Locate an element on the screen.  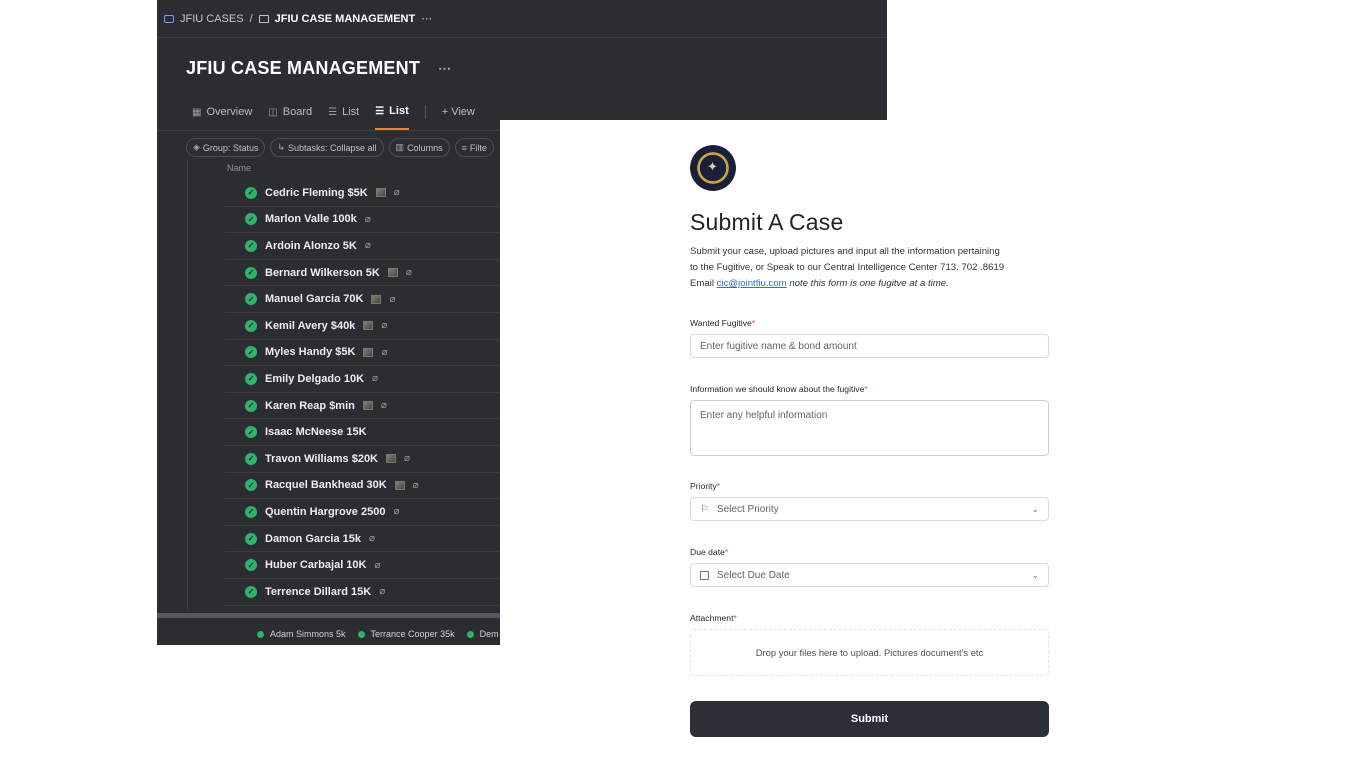
task-row: ✓ Myles Handy $5K ⌀ is located at coordinates (375, 353).